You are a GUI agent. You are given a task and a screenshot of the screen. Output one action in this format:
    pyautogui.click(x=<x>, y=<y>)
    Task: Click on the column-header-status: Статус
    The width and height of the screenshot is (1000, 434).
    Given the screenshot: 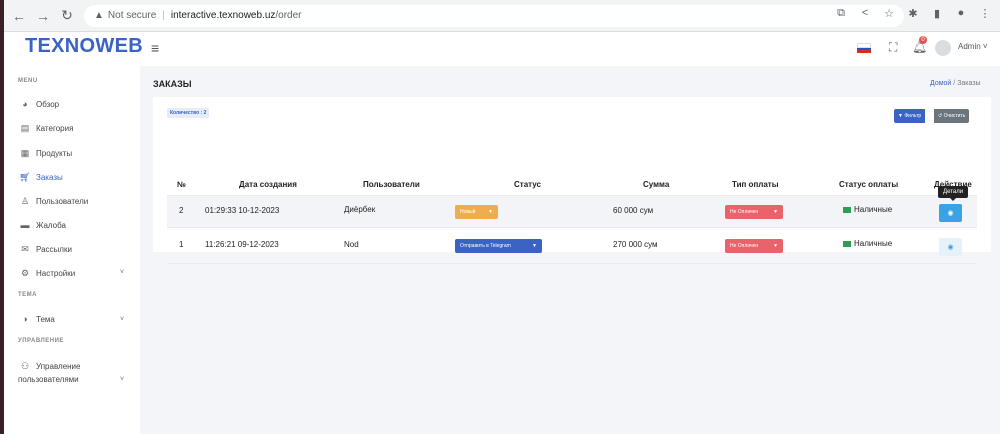 What is the action you would take?
    pyautogui.click(x=527, y=184)
    